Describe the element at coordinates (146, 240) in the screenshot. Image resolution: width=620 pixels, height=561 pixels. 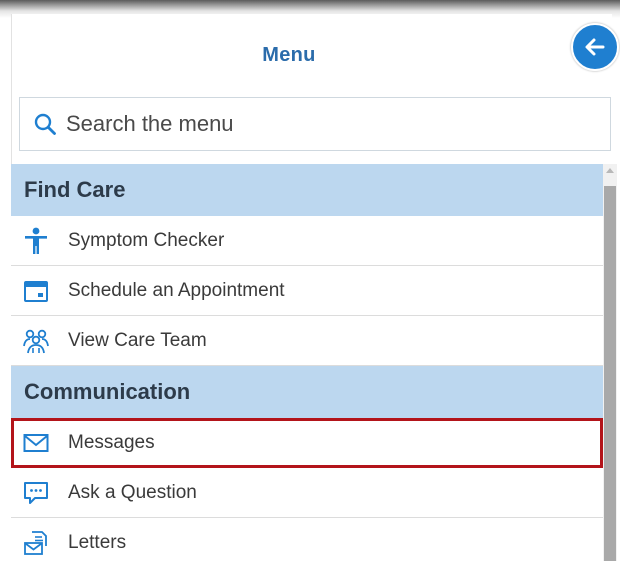
I see `menu-item-label: Symptom Checker` at that location.